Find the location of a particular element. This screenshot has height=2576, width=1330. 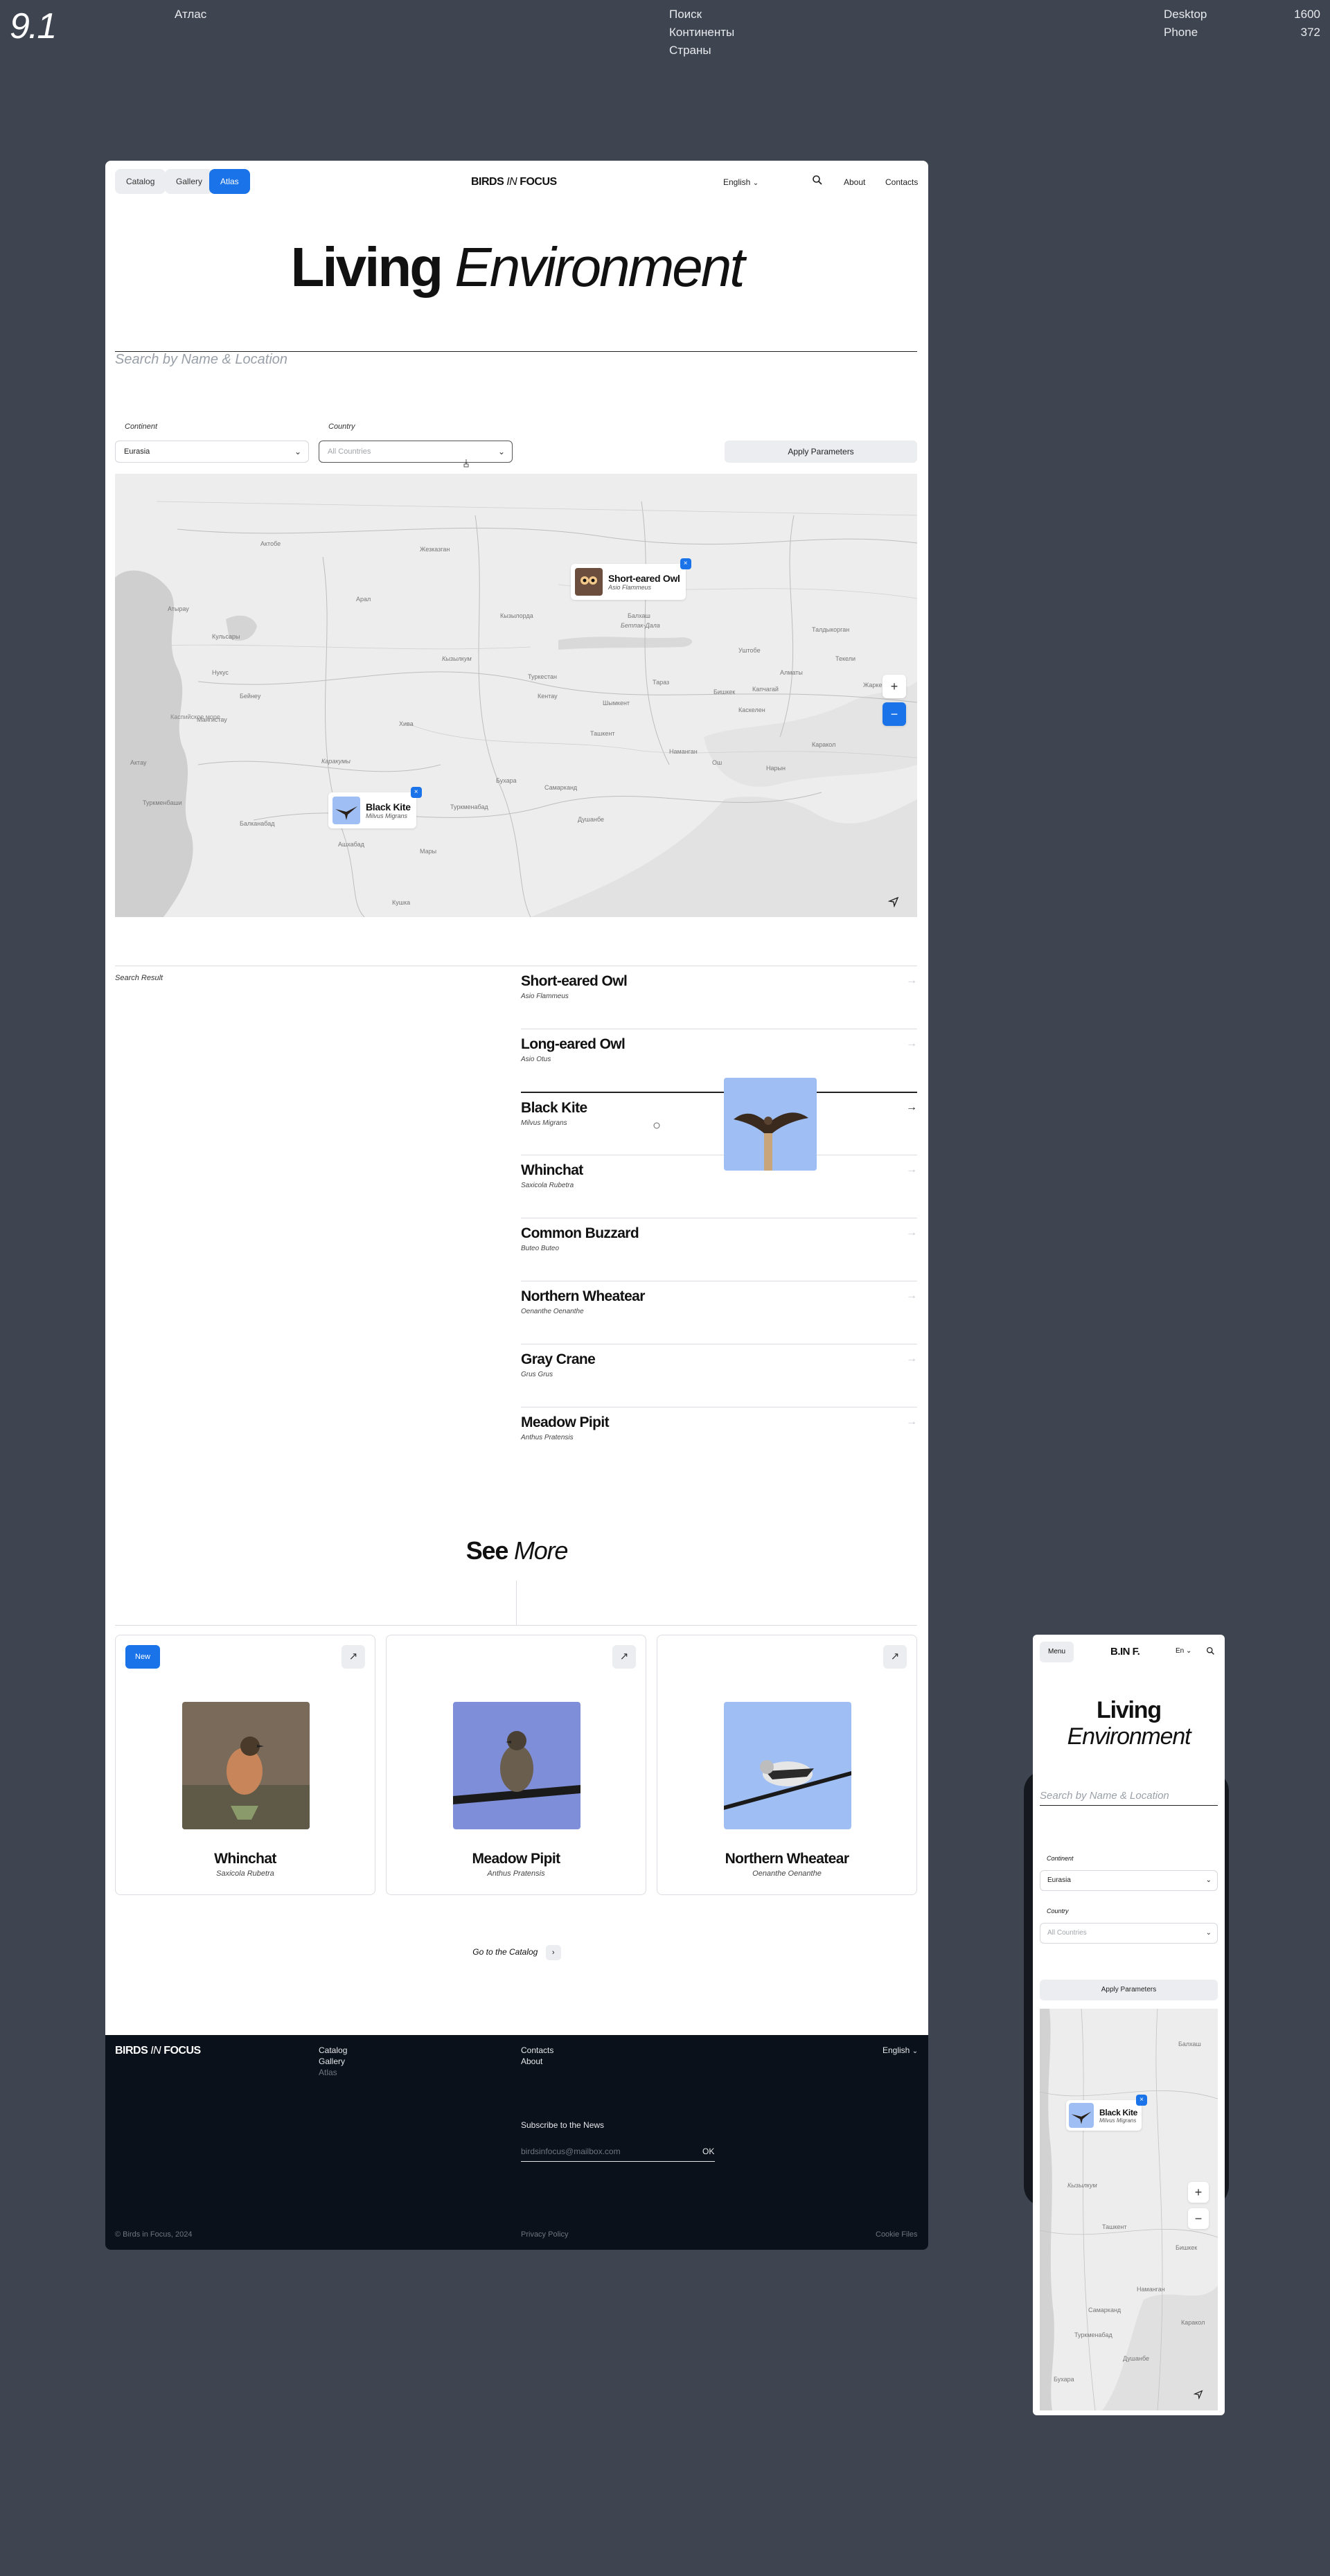

bird-card: New ↗ Whinchat Saxicola Rubetra is located at coordinates (245, 1765).